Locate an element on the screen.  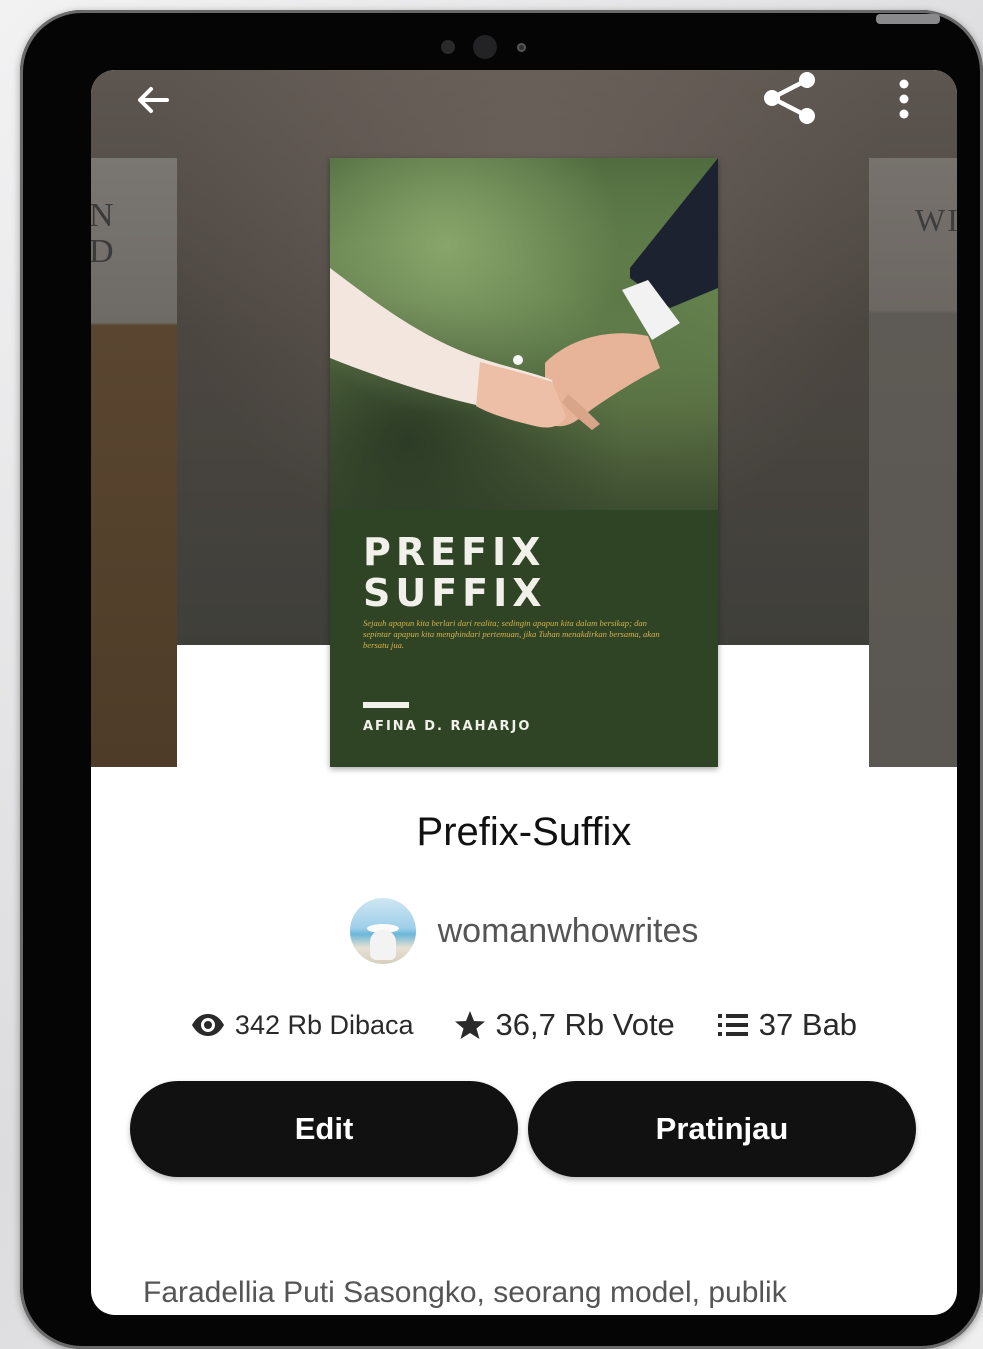
cover-title-line1: PREFIX is located at coordinates (454, 552).